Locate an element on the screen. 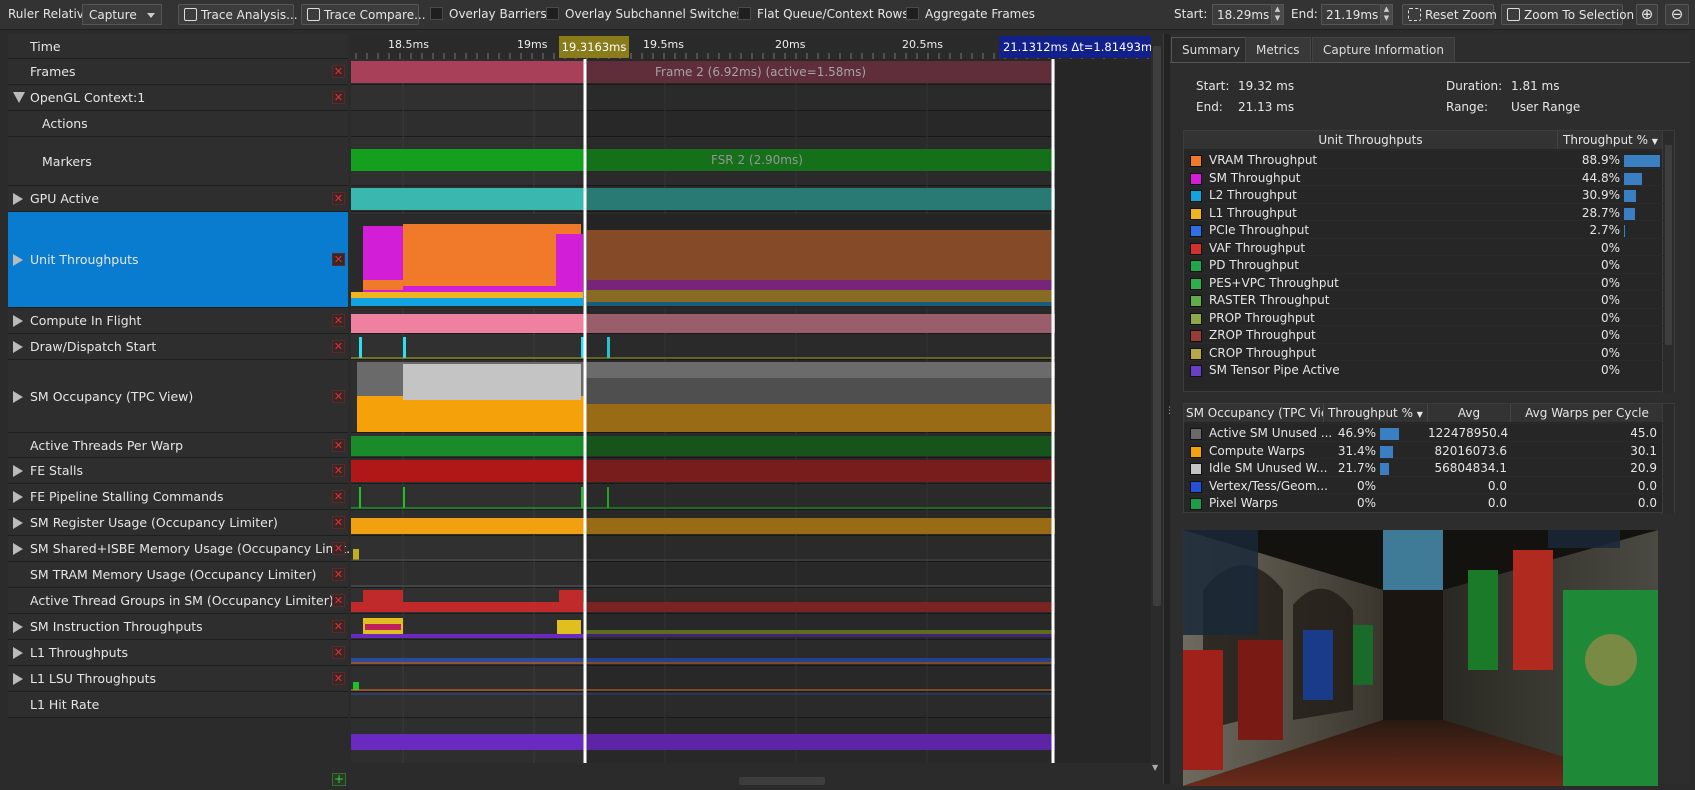 The height and width of the screenshot is (790, 1695). timeline-row: L1 Throughputs ✕ is located at coordinates (178, 653).